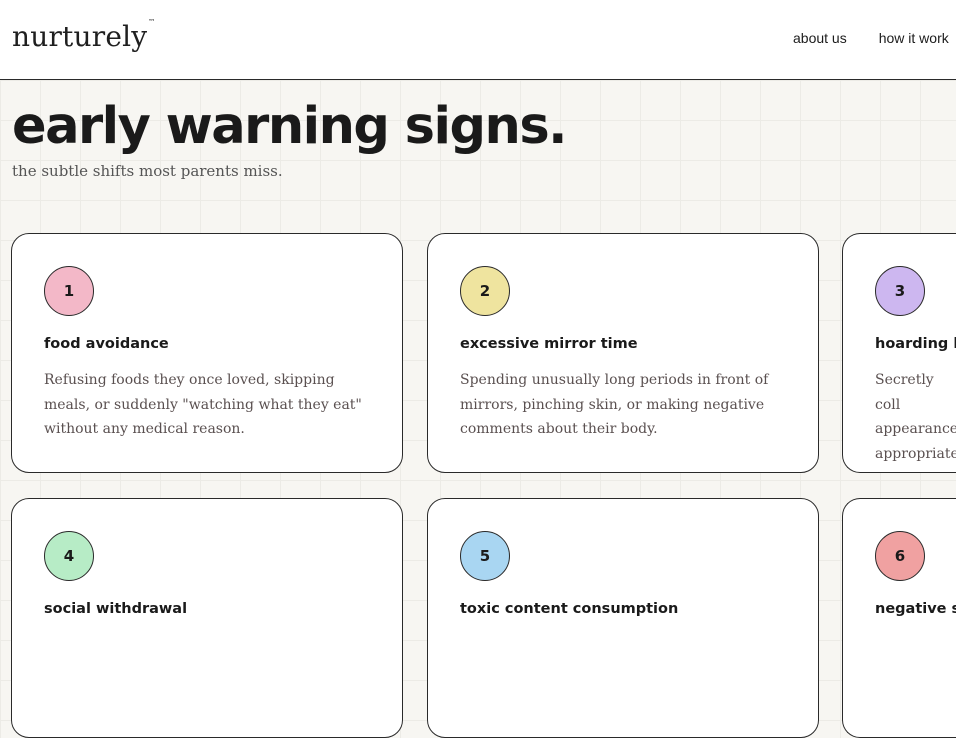  Describe the element at coordinates (478, 40) in the screenshot. I see `site-header: nurturely™ about us how it work` at that location.